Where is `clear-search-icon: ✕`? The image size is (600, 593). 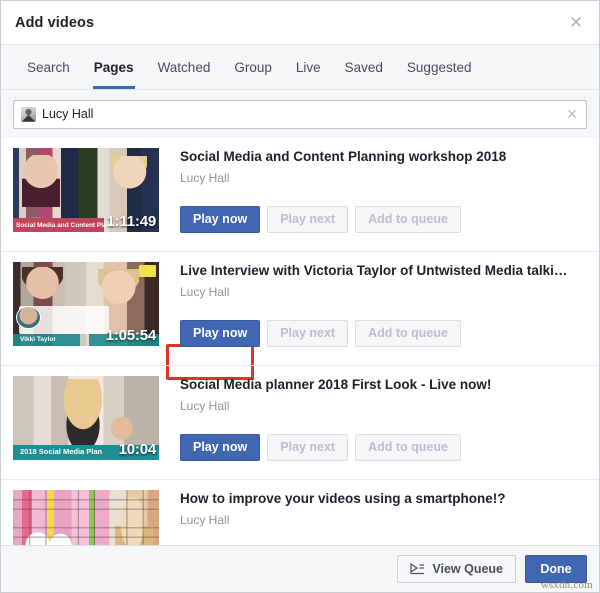 clear-search-icon: ✕ is located at coordinates (569, 114).